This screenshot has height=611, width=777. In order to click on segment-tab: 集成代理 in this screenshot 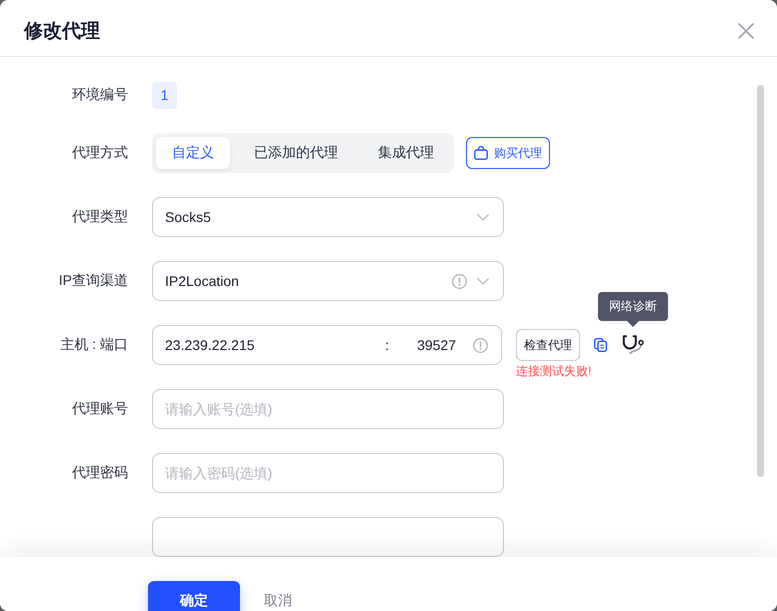, I will do `click(406, 153)`.